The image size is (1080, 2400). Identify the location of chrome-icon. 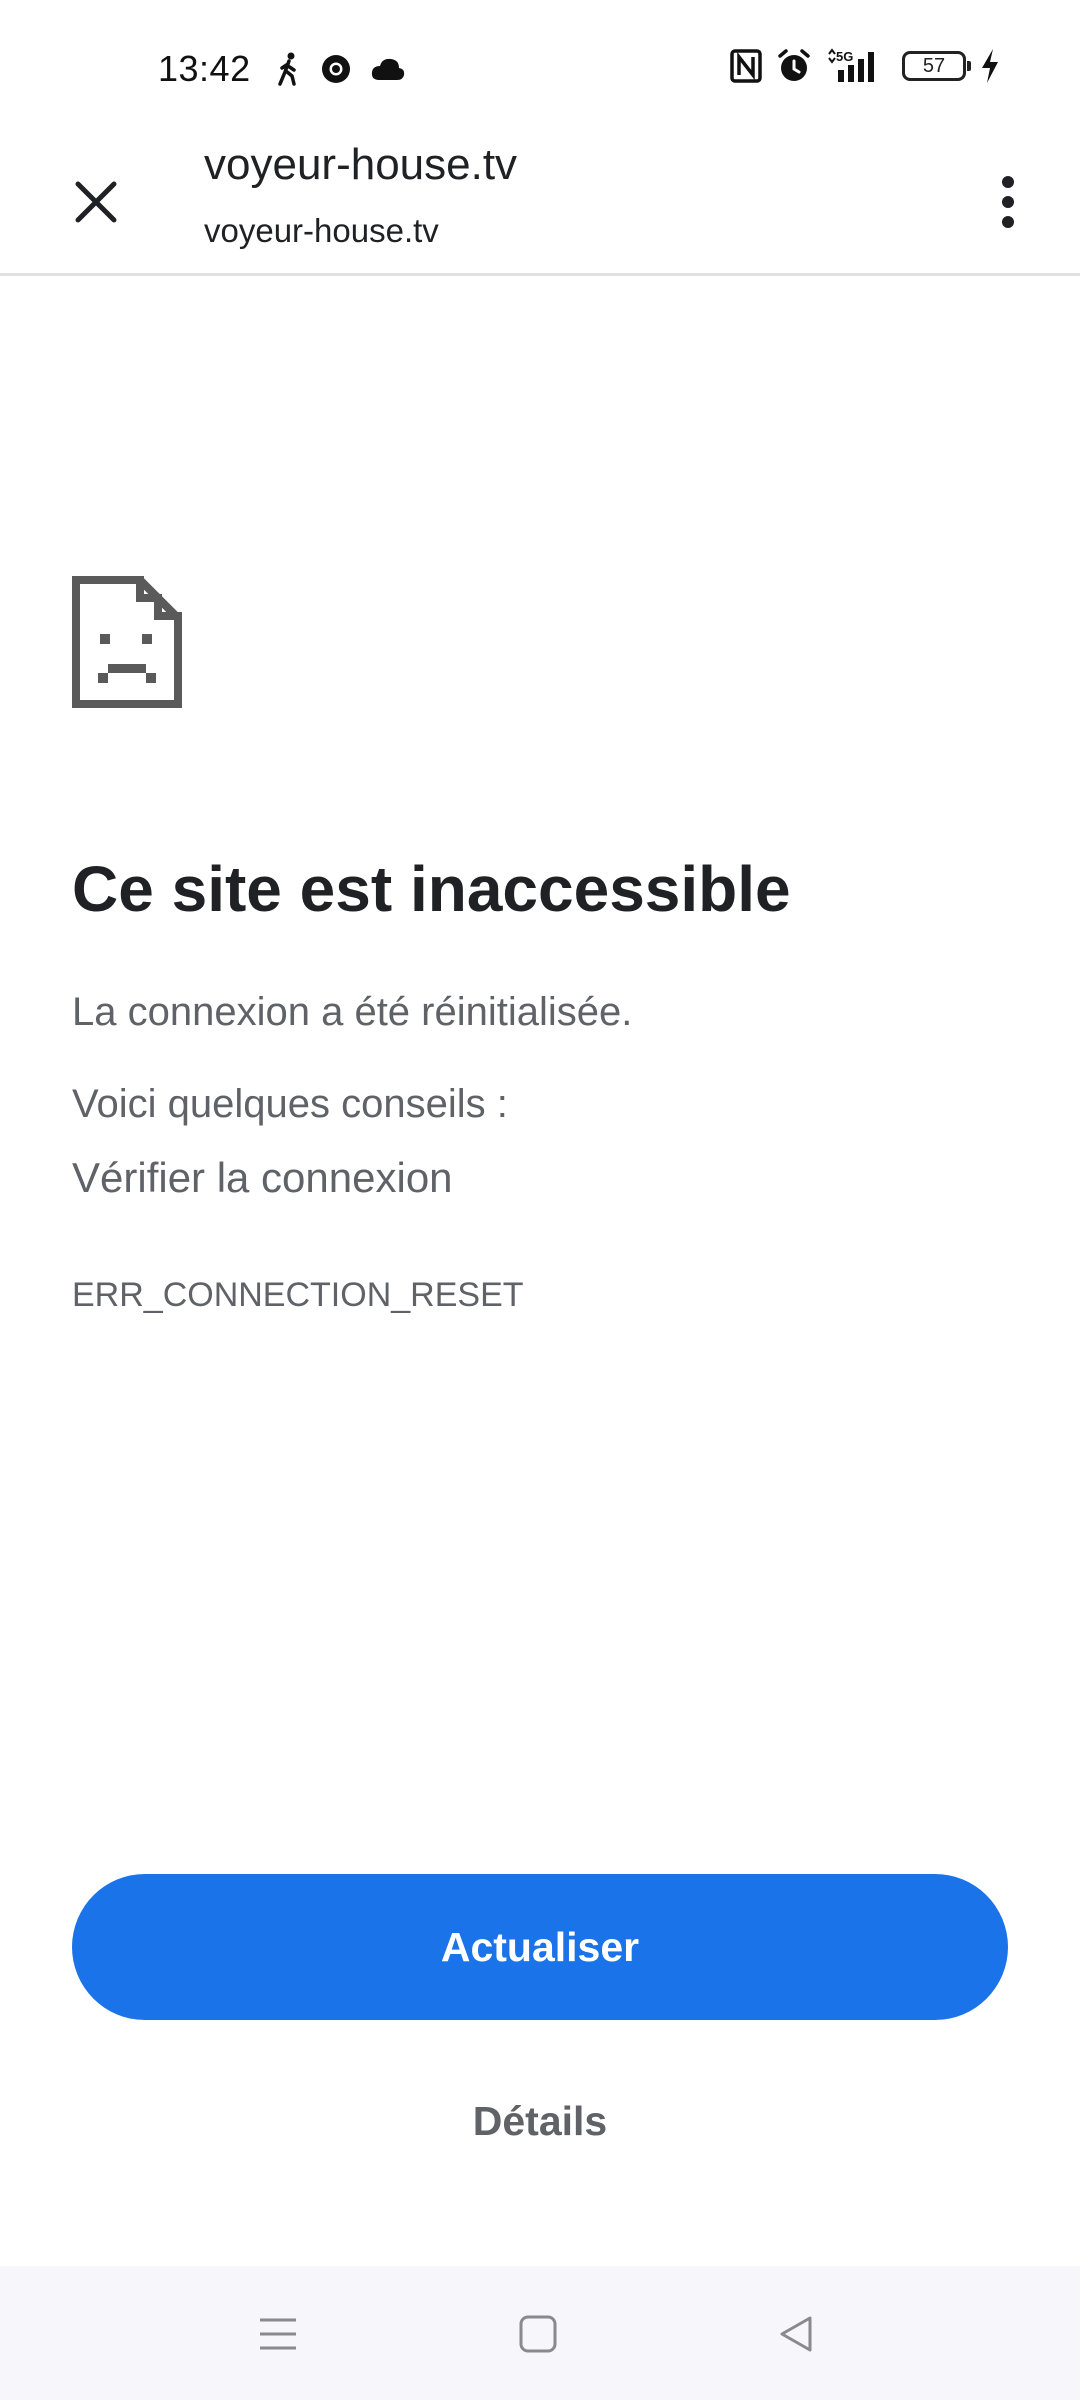
(336, 69).